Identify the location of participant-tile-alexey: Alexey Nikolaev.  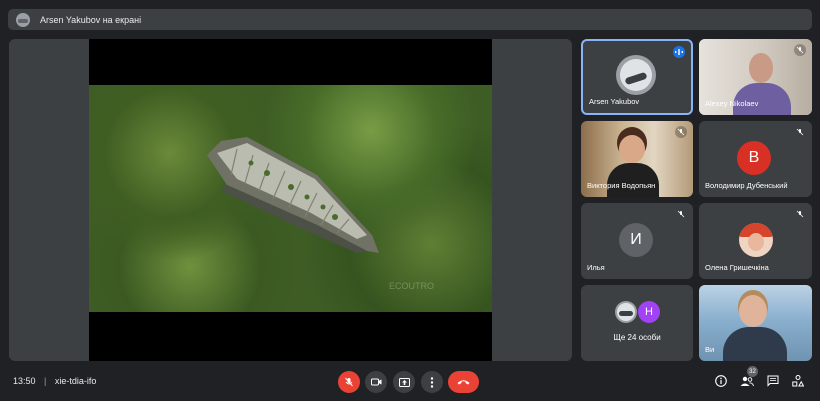
(755, 77).